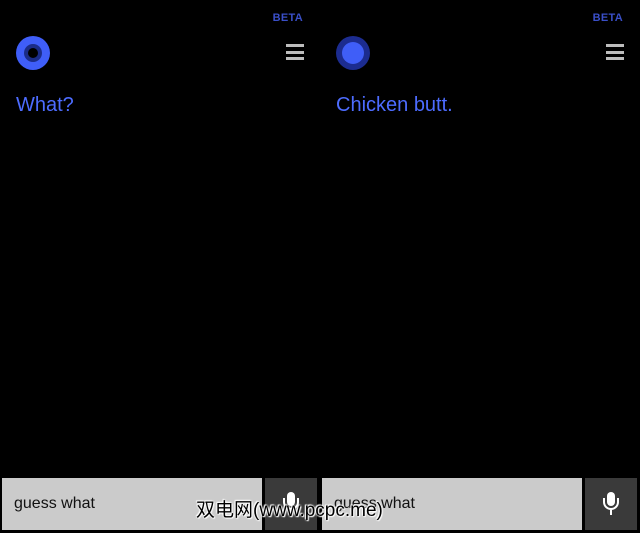  I want to click on cortana-response-text: What?, so click(45, 105).